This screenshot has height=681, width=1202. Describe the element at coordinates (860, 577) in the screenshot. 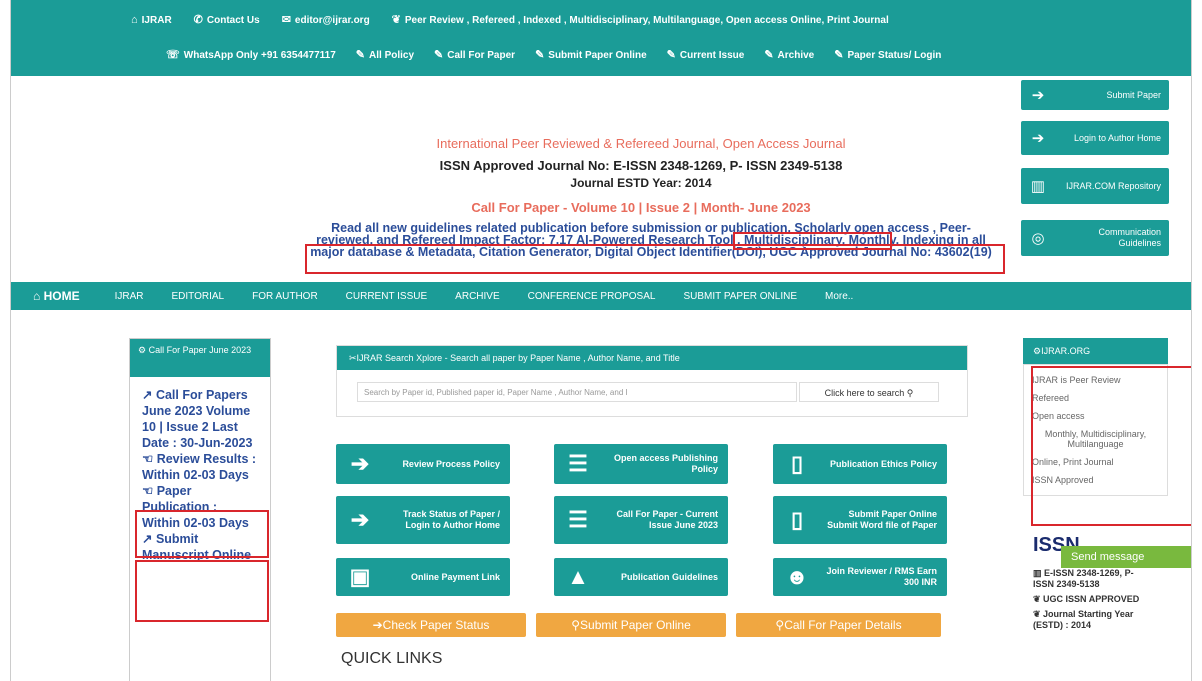

I see `tile-reviewer: ☻ Join Reviewer / RMS Earn 300 INR` at that location.